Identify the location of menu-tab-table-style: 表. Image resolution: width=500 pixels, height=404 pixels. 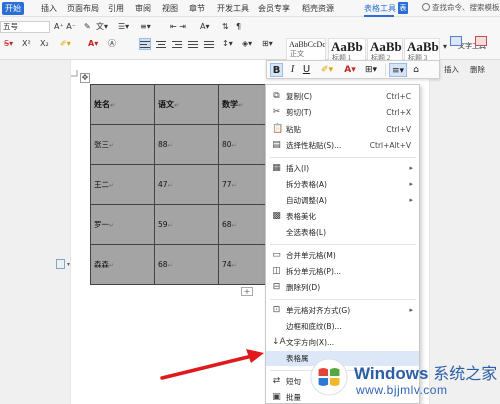
(403, 8).